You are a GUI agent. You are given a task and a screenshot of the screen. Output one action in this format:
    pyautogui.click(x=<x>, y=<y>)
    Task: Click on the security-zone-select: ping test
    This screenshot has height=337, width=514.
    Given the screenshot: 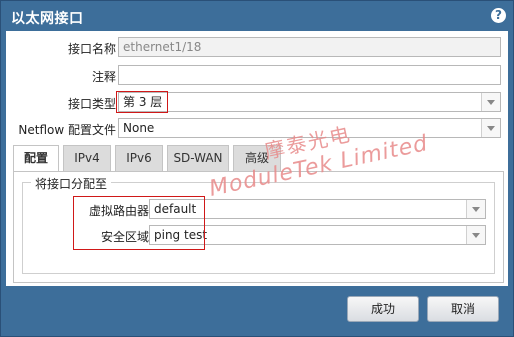 What is the action you would take?
    pyautogui.click(x=317, y=235)
    